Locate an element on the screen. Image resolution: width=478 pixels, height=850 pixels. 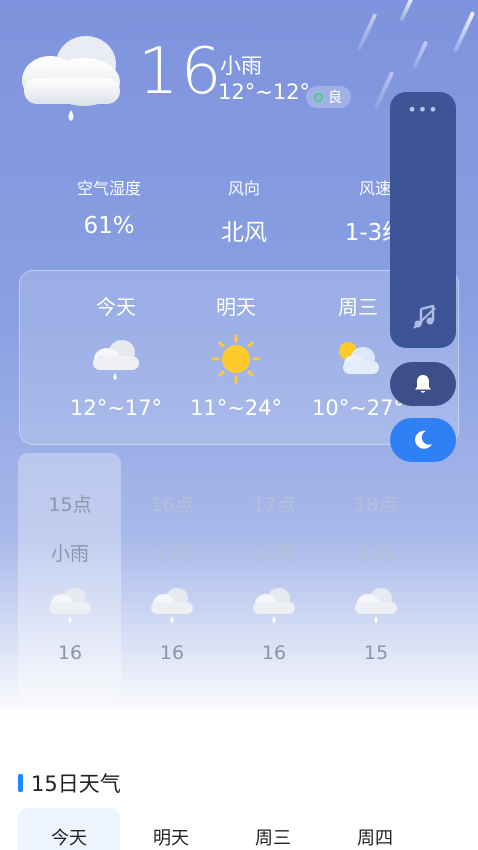
moon-icon is located at coordinates (423, 439).